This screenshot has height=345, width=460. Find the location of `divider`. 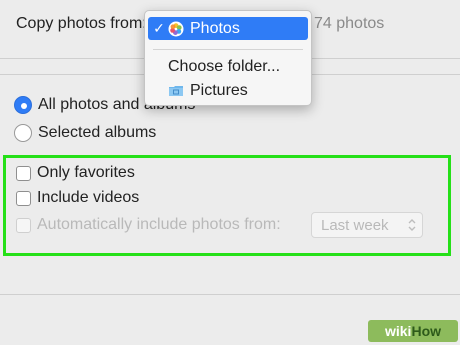

divider is located at coordinates (230, 294).